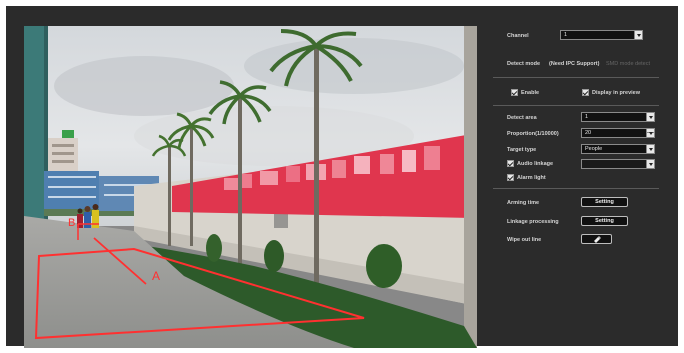 The height and width of the screenshot is (353, 684). What do you see at coordinates (650, 133) in the screenshot?
I see `stepper-arrows-icon` at bounding box center [650, 133].